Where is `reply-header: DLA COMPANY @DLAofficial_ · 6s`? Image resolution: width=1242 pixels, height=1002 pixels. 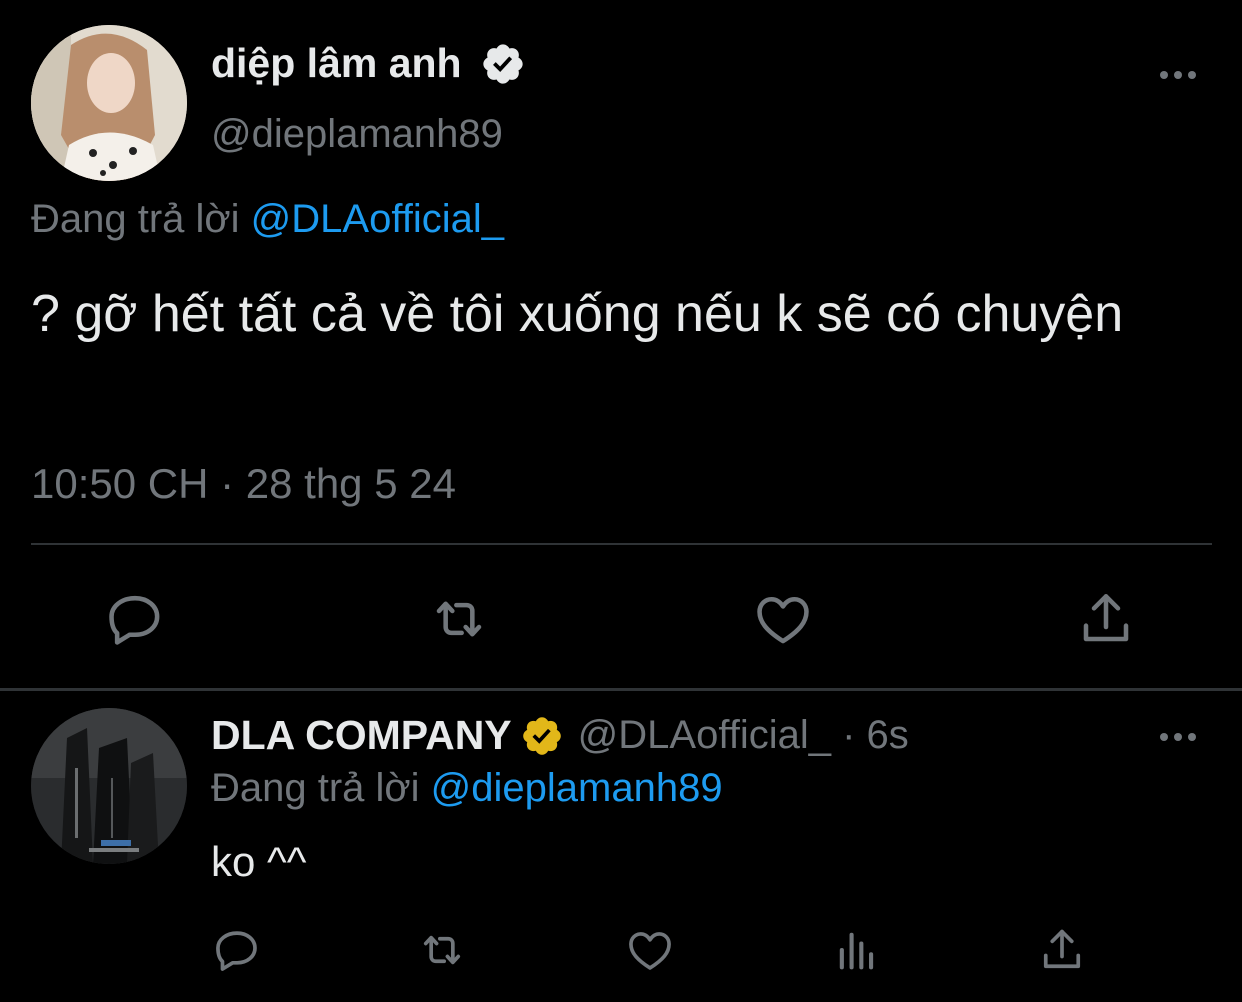
reply-header: DLA COMPANY @DLAofficial_ · 6s is located at coordinates (560, 735).